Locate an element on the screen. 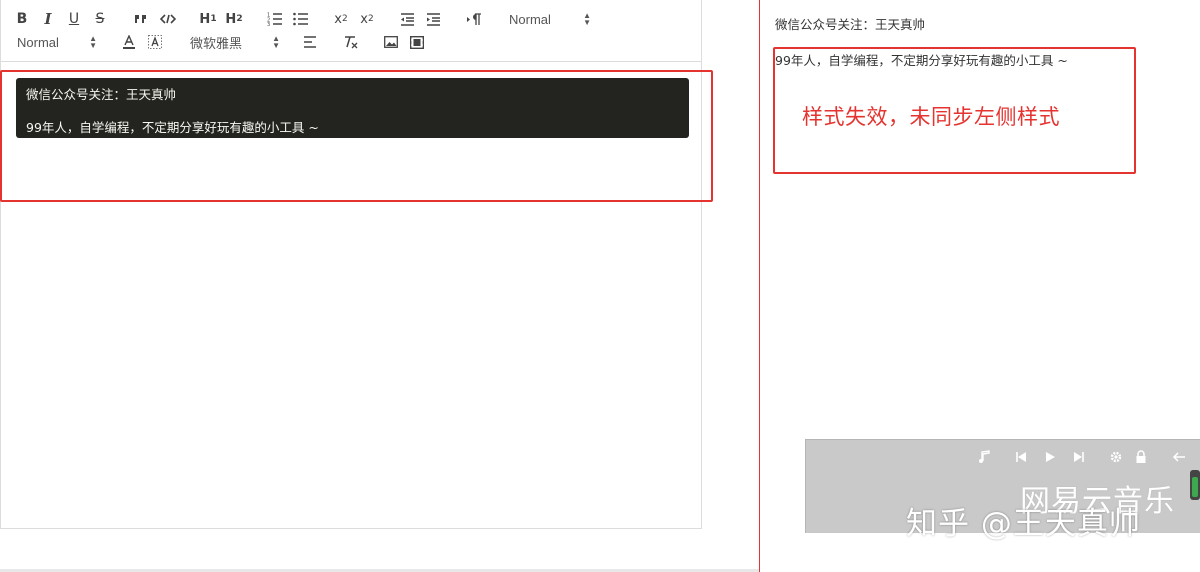 This screenshot has height=572, width=1200. header-picker: Normal ▲ ▼ is located at coordinates (550, 19).